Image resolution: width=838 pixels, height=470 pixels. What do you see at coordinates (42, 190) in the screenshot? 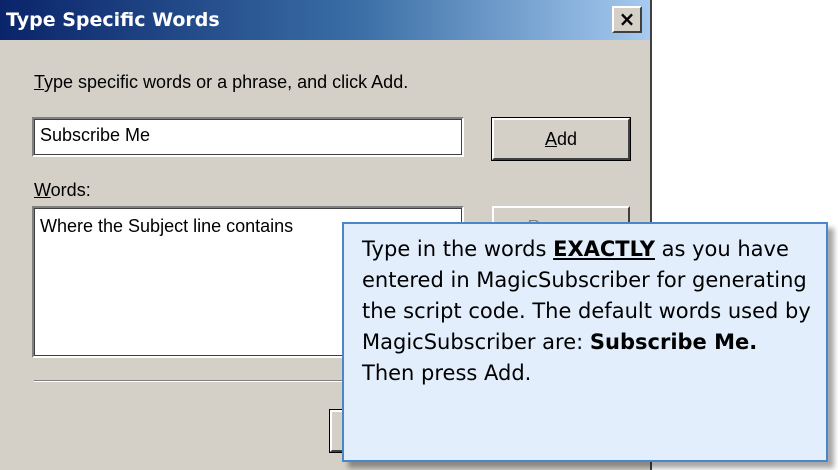
I see `words-label-accelerator: W` at bounding box center [42, 190].